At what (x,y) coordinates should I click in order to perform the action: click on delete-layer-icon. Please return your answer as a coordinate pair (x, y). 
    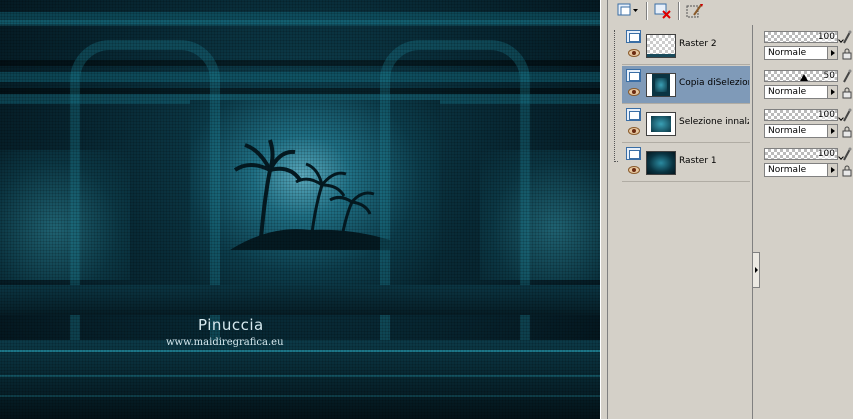
    Looking at the image, I should click on (662, 11).